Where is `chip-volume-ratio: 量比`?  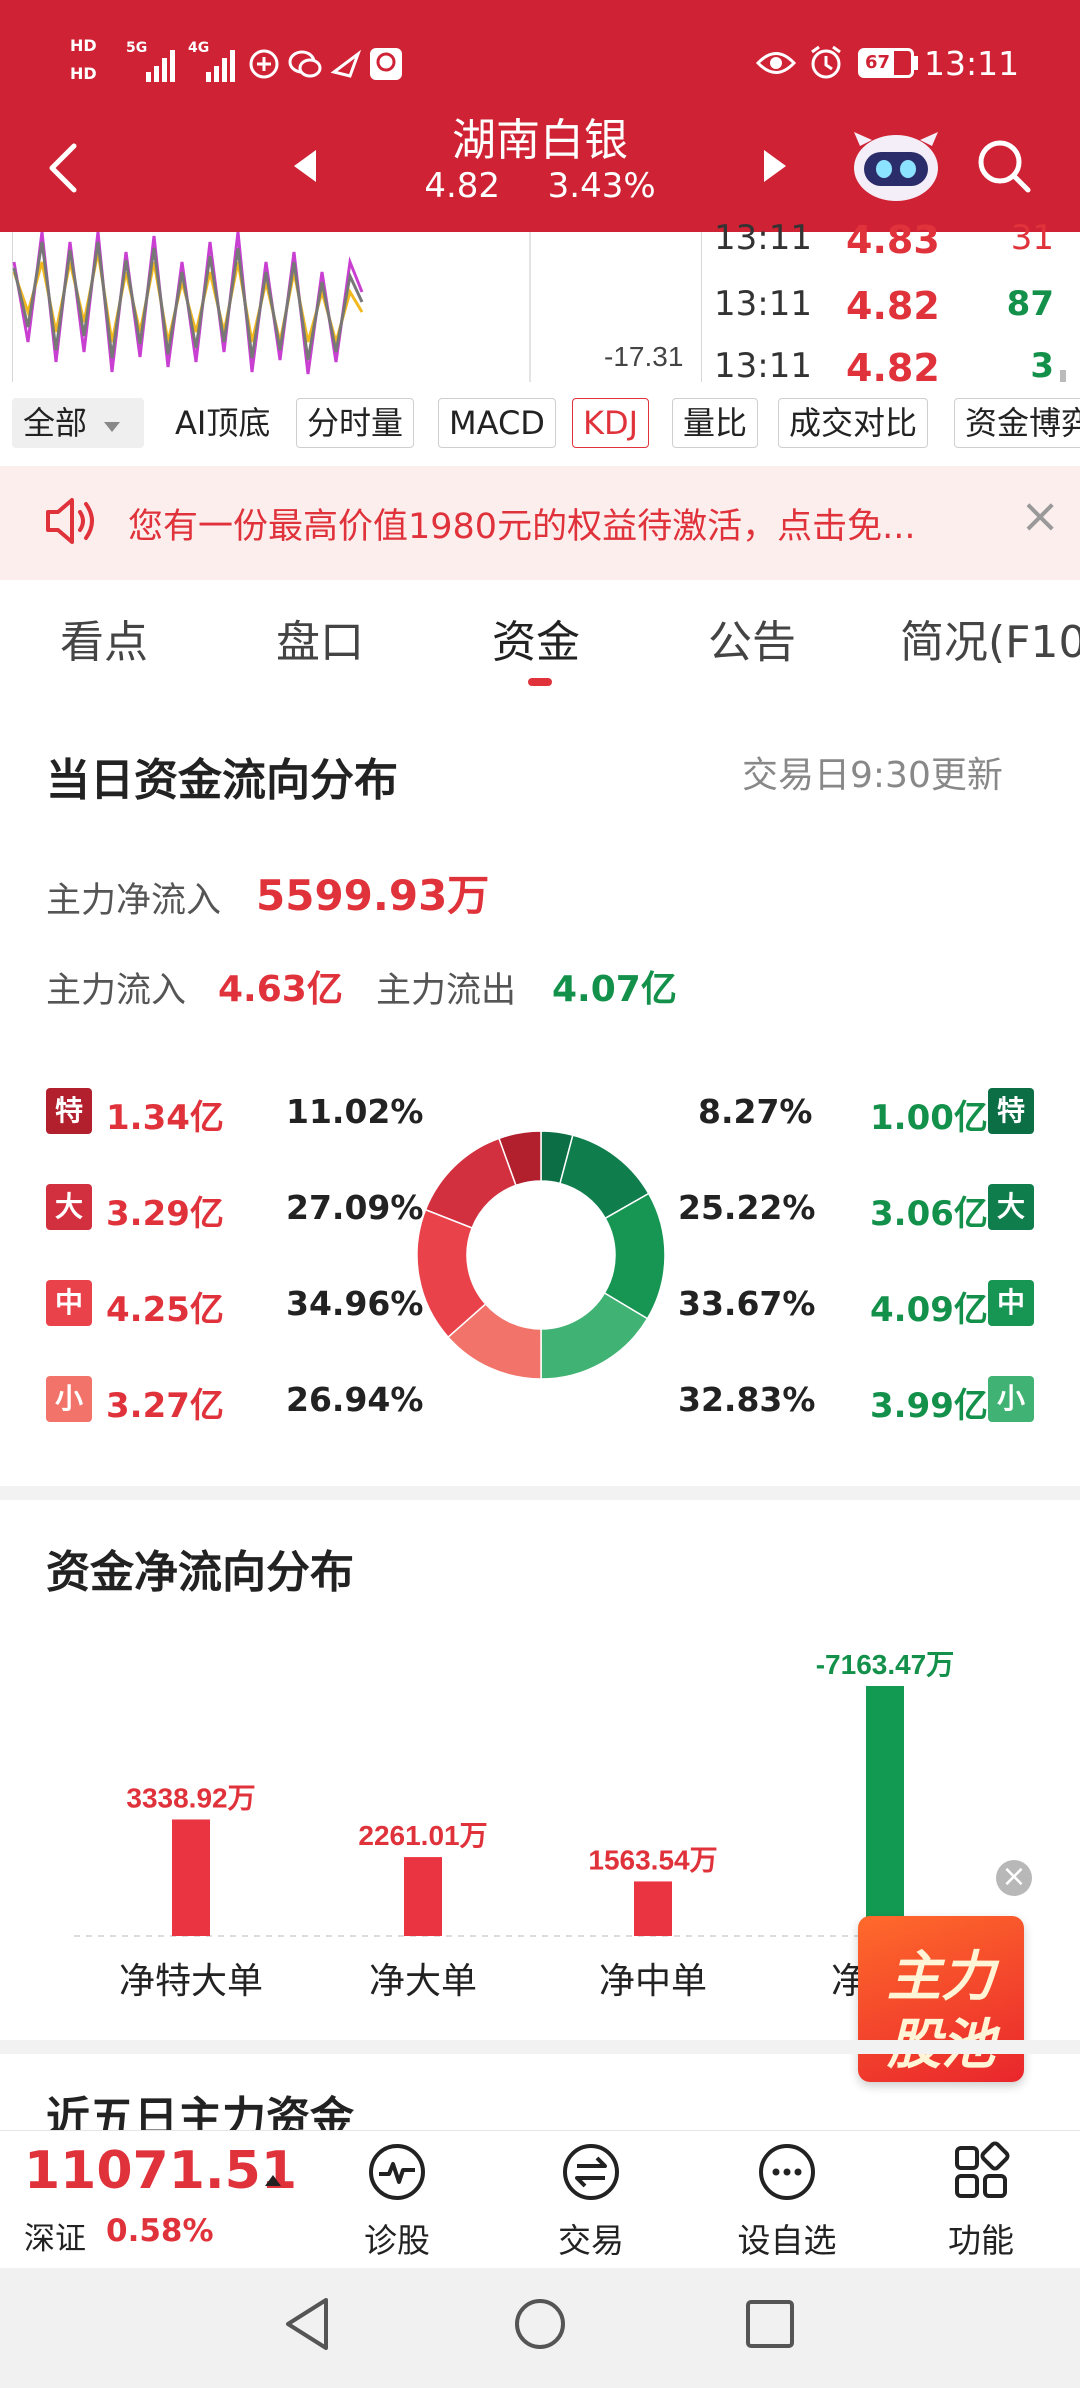
chip-volume-ratio: 量比 is located at coordinates (715, 423).